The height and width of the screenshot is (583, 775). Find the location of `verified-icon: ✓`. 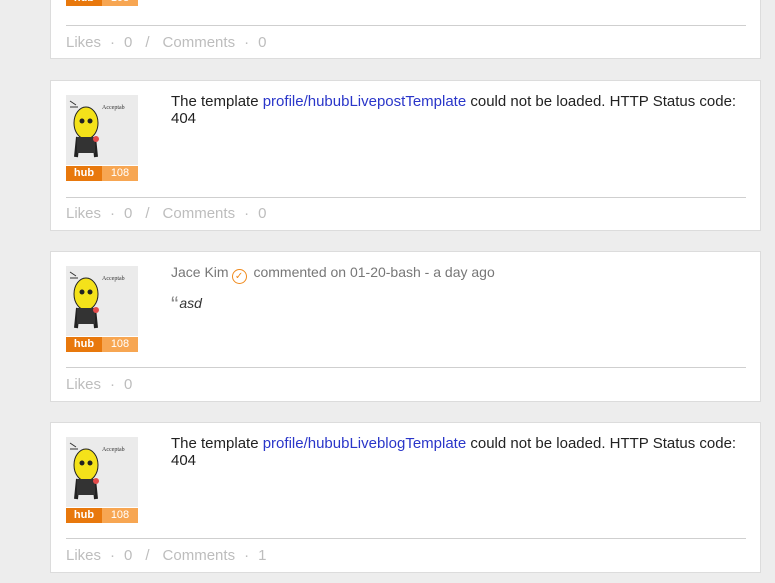

verified-icon: ✓ is located at coordinates (239, 276).